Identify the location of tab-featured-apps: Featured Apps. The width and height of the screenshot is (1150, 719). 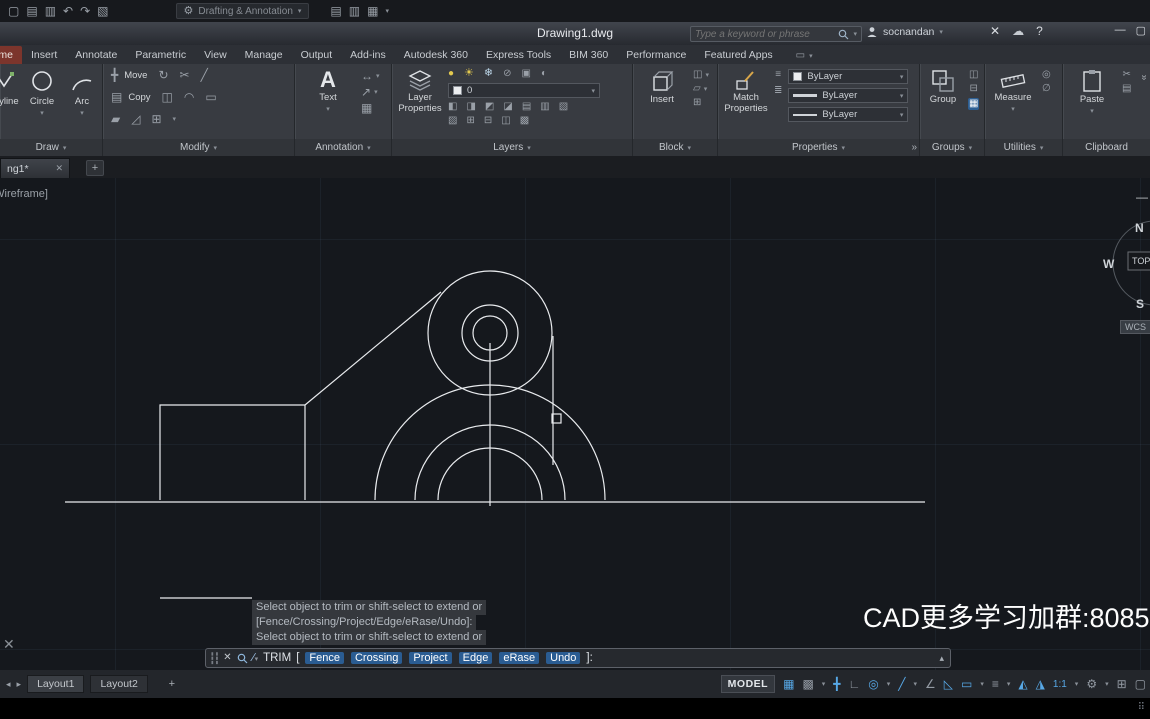
(738, 55).